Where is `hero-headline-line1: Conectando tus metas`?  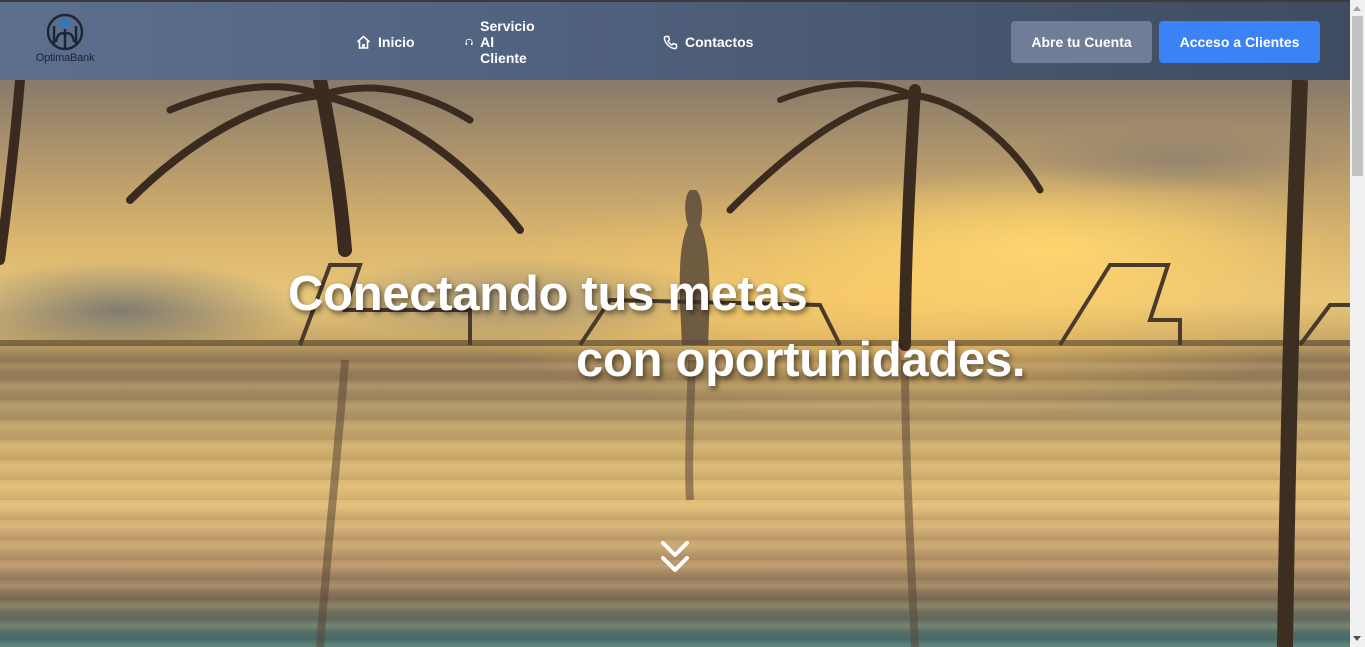
hero-headline-line1: Conectando tus metas is located at coordinates (548, 294).